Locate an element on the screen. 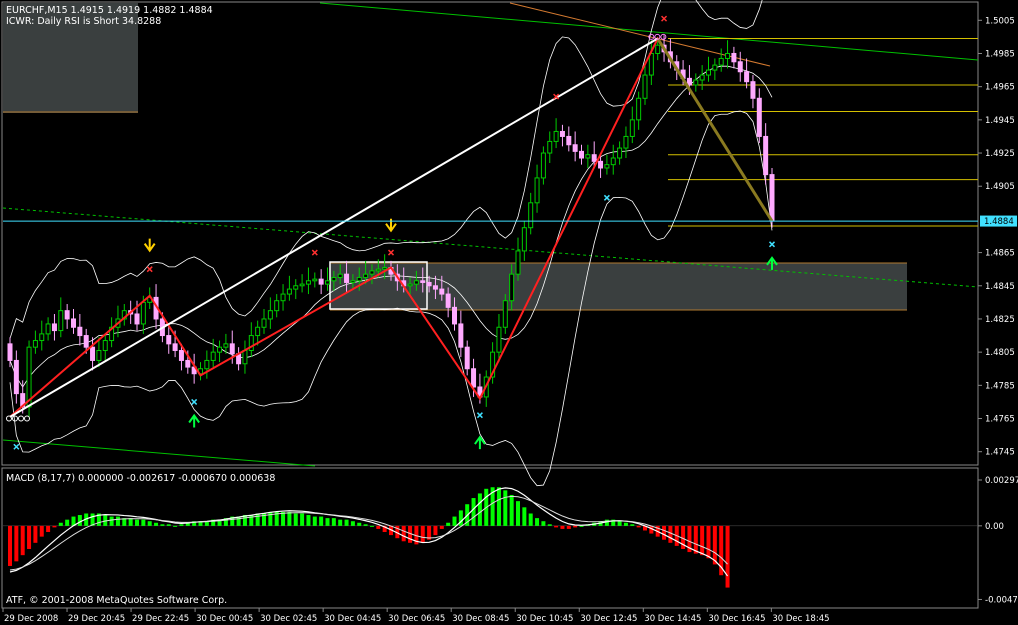 The image size is (1018, 625). green-lower-line is located at coordinates (159, 453).